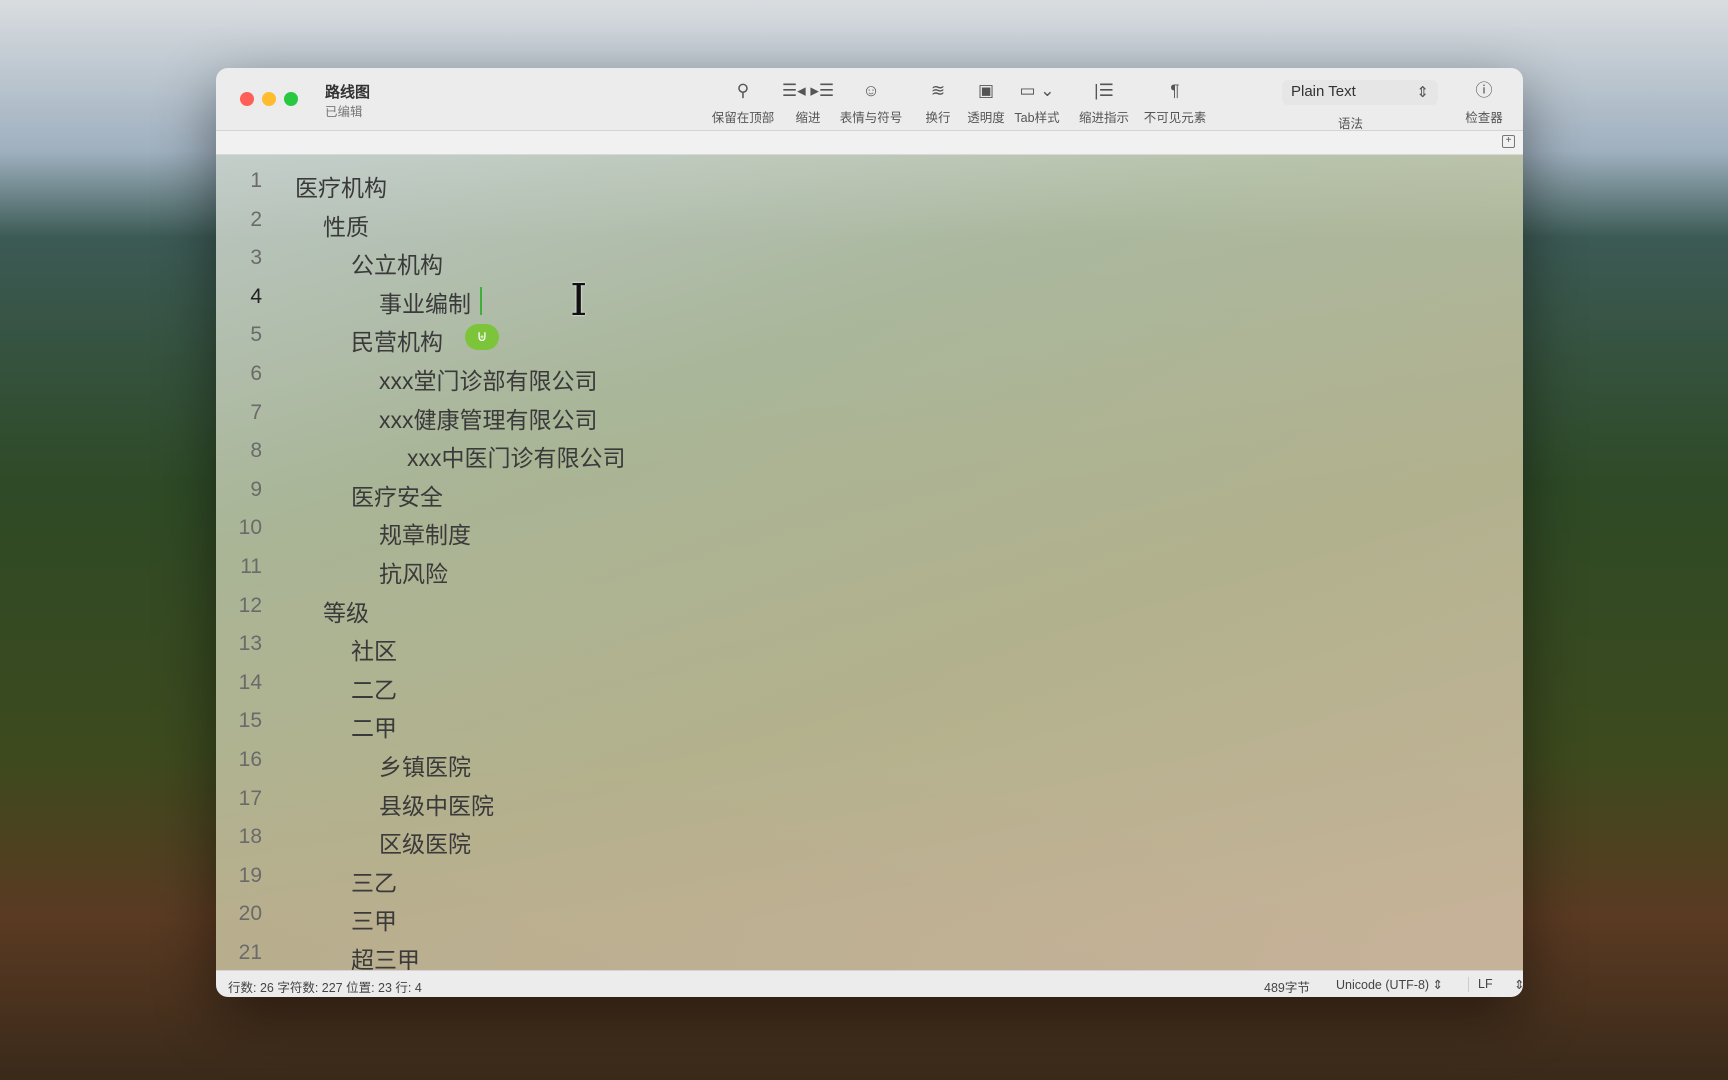 The image size is (1728, 1080). I want to click on line-number: 17, so click(250, 798).